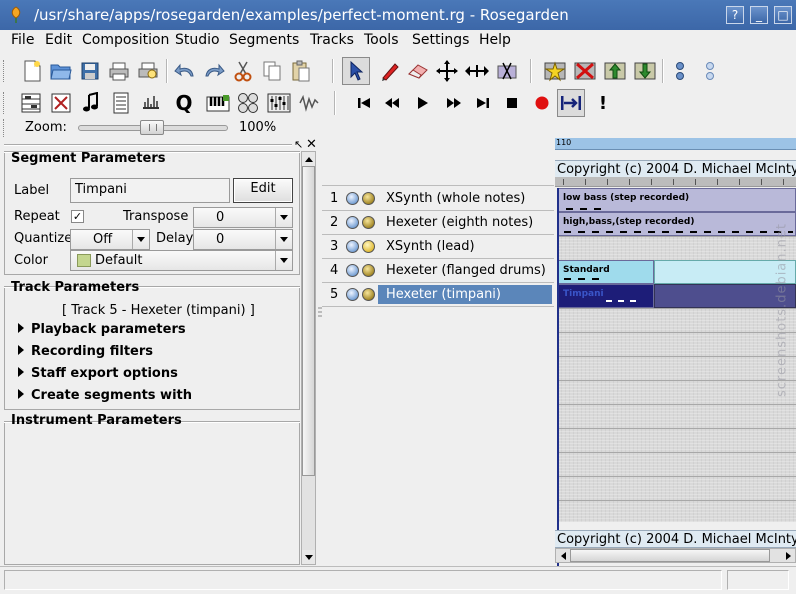 This screenshot has height=594, width=796. What do you see at coordinates (197, 40) in the screenshot?
I see `menu-studio: Studio` at bounding box center [197, 40].